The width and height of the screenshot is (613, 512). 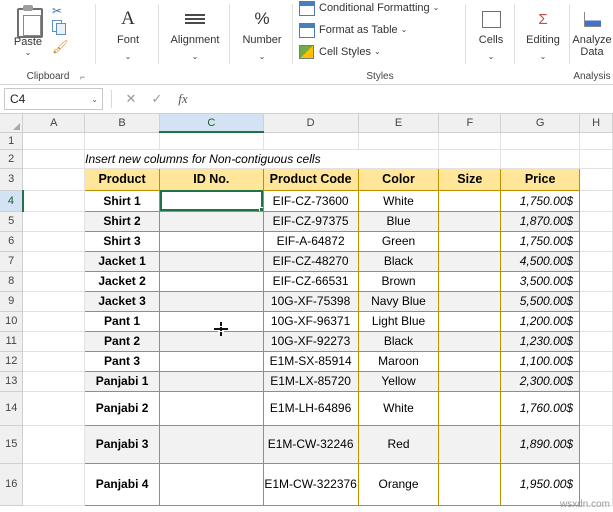 What do you see at coordinates (128, 34) in the screenshot?
I see `font-button: A Font ⌄` at bounding box center [128, 34].